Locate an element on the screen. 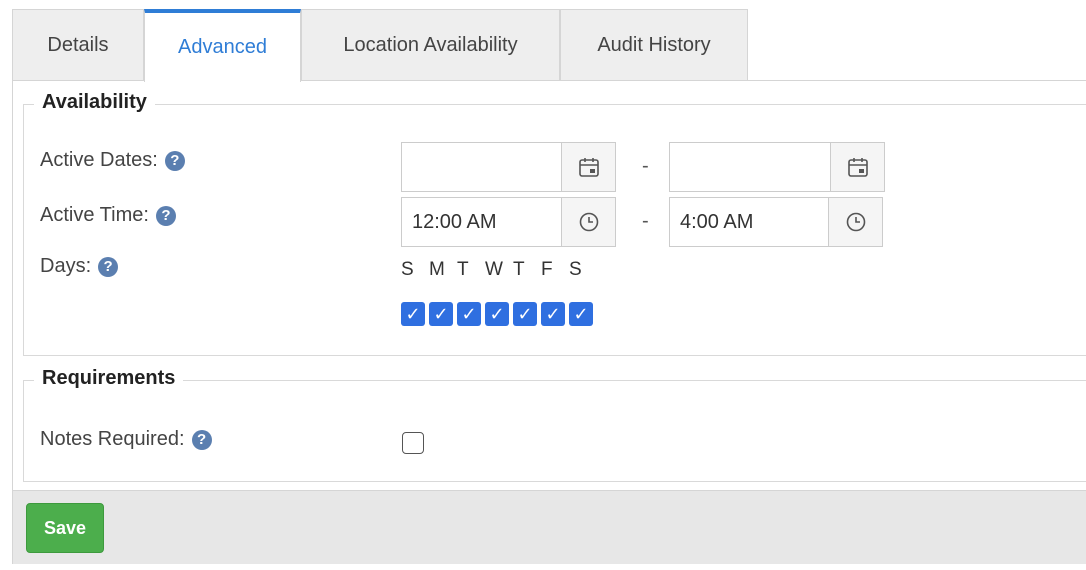 This screenshot has width=1086, height=570. notes-required-row-label: Notes Required: ? is located at coordinates (126, 439).